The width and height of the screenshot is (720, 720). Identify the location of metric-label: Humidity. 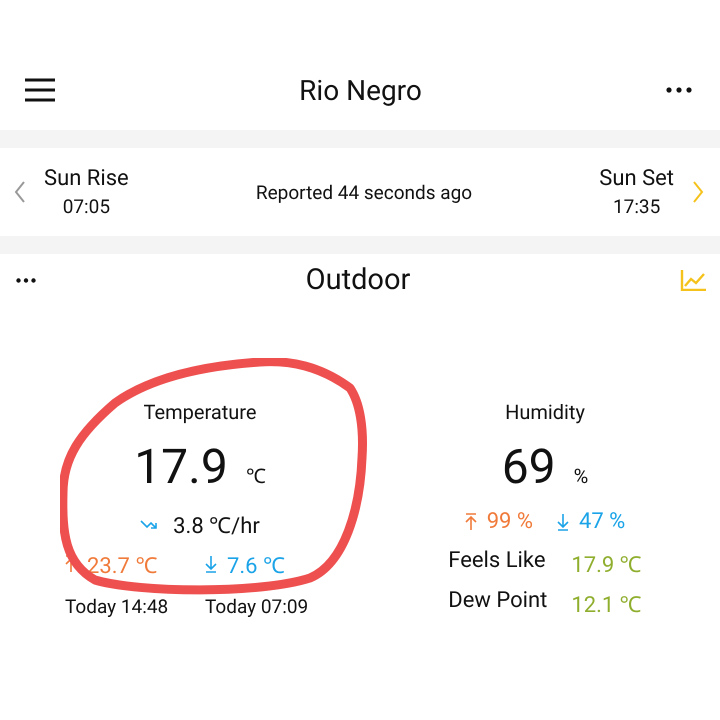
(545, 412).